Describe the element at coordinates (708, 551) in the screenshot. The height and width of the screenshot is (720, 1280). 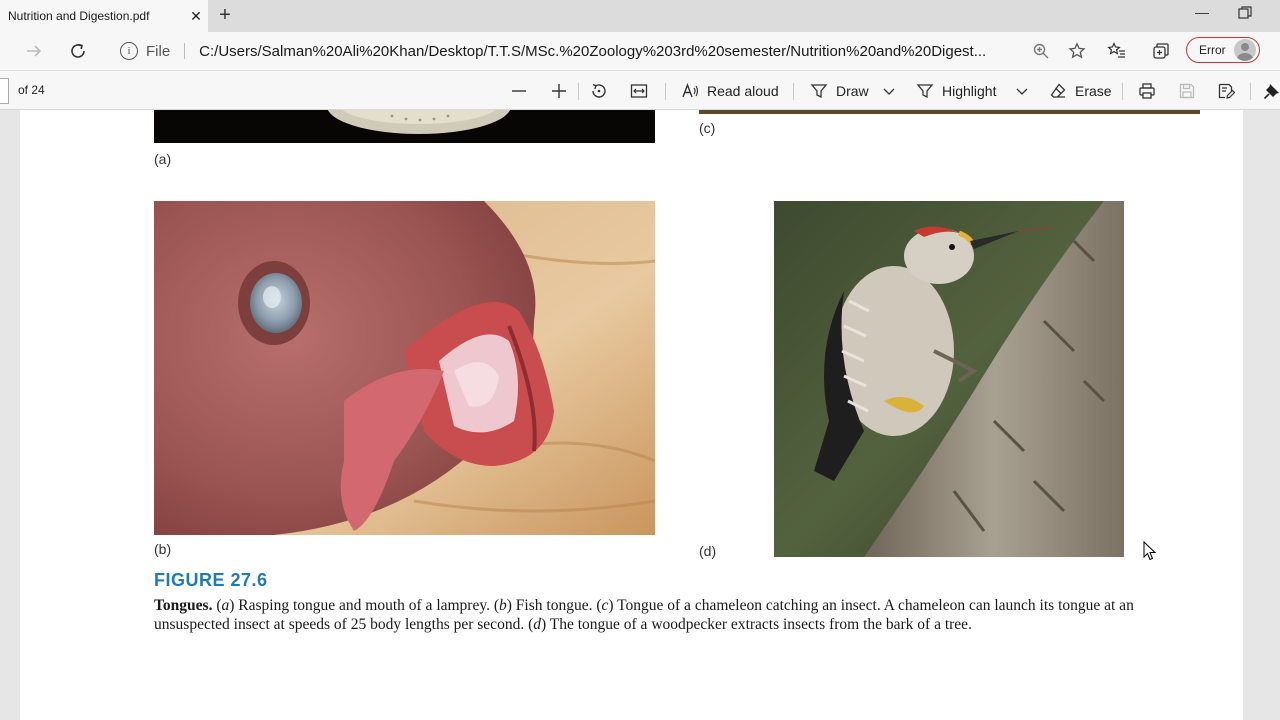
I see `caption-d: (d)` at that location.